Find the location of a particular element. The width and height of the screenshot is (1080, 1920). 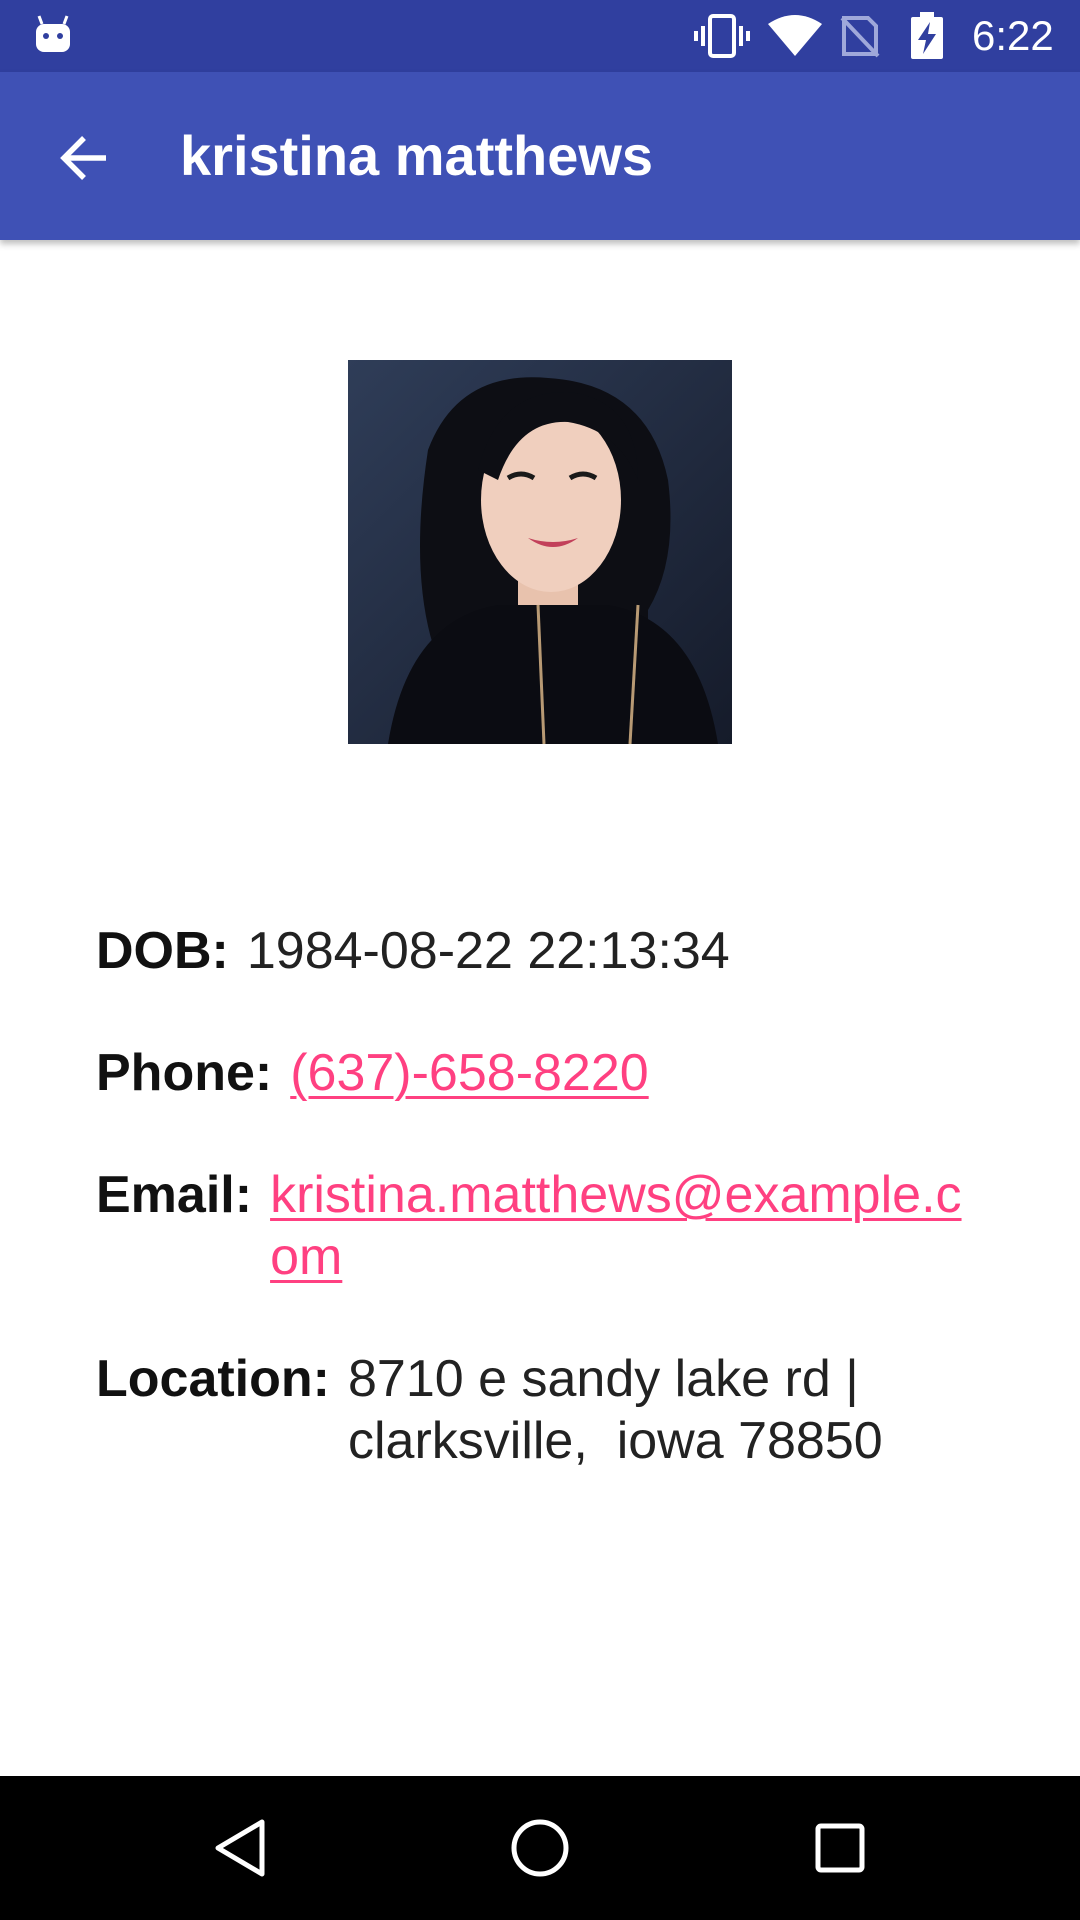

nav-back-button is located at coordinates (240, 1848).